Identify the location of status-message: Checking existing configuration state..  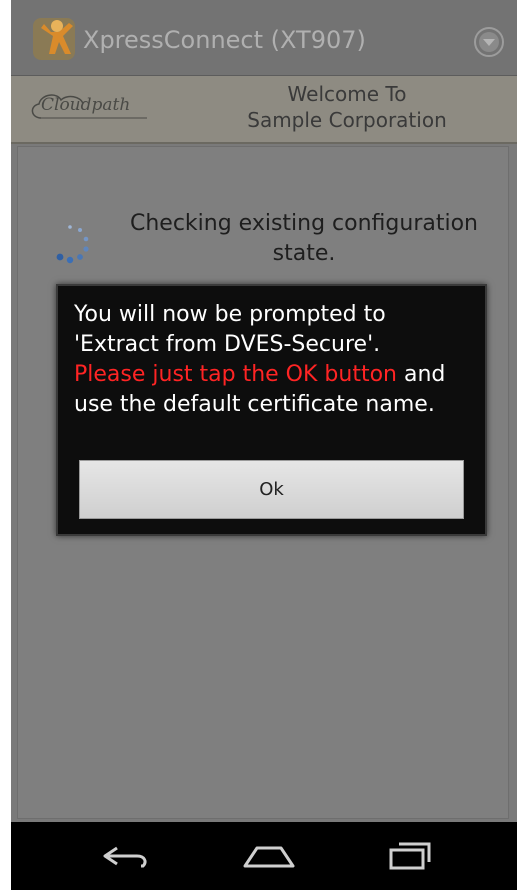
(304, 239).